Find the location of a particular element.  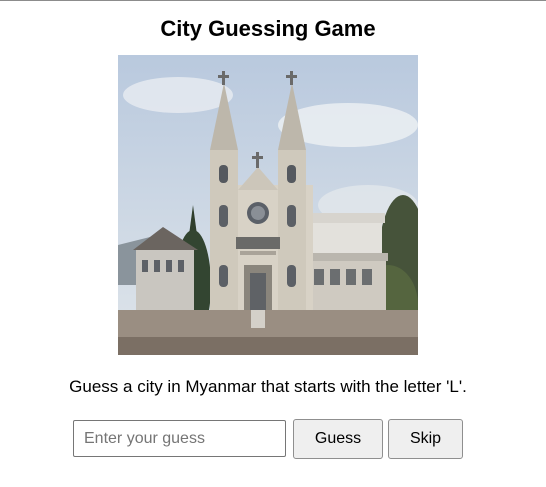

guess-button: Guess is located at coordinates (338, 439).